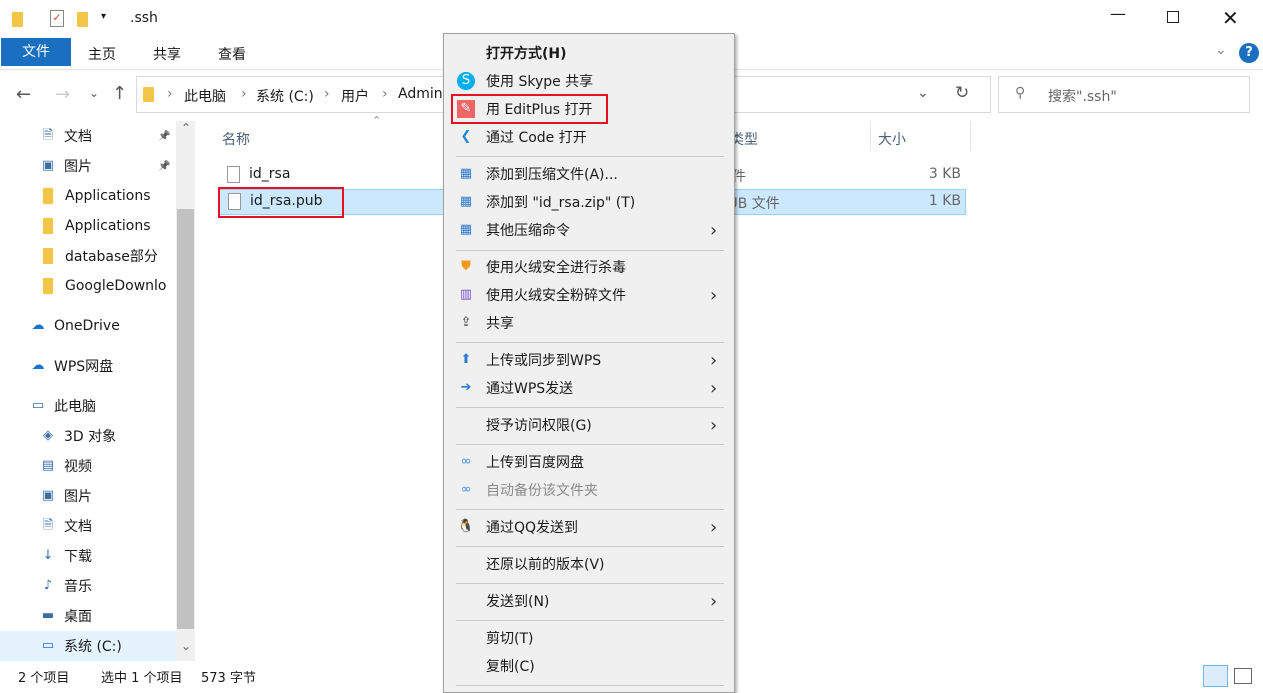 The image size is (1263, 693). I want to click on archive-icon: ▦, so click(466, 229).